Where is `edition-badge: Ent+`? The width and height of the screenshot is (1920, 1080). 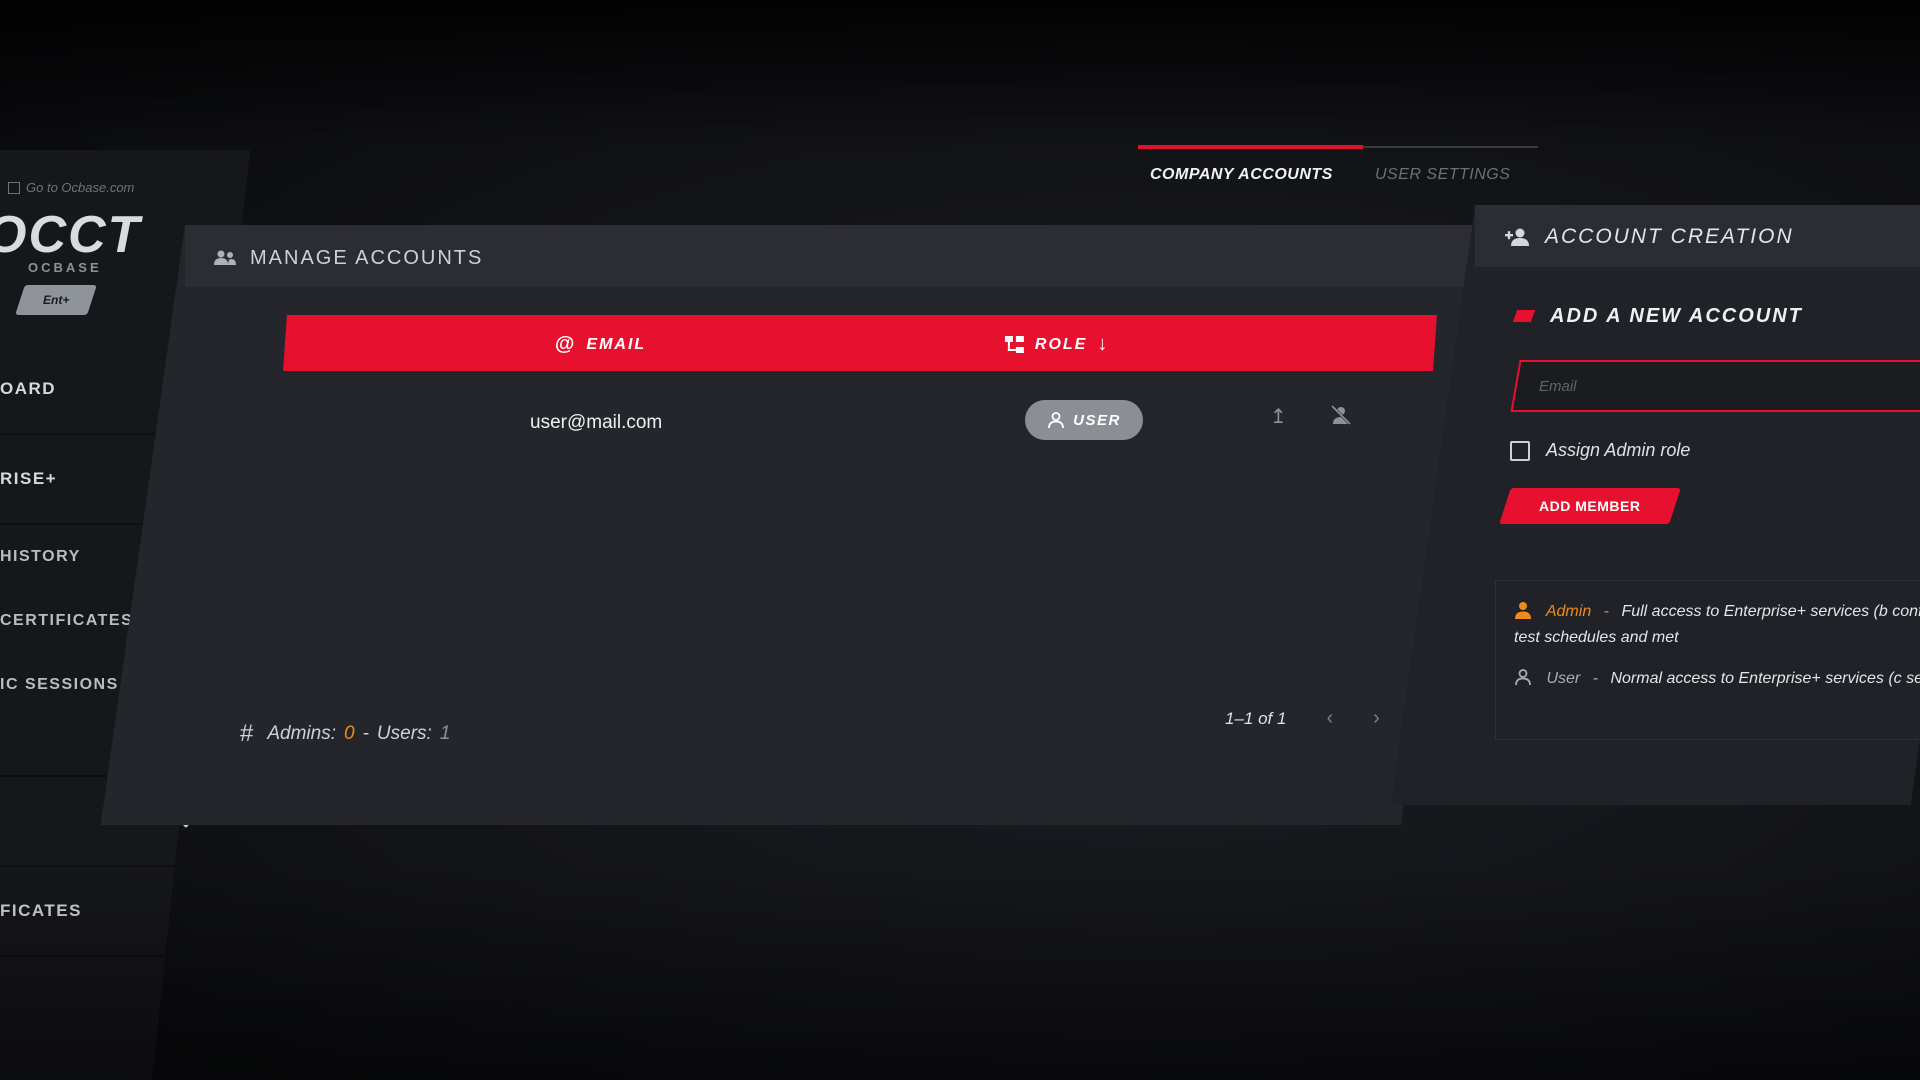
edition-badge: Ent+ is located at coordinates (56, 300).